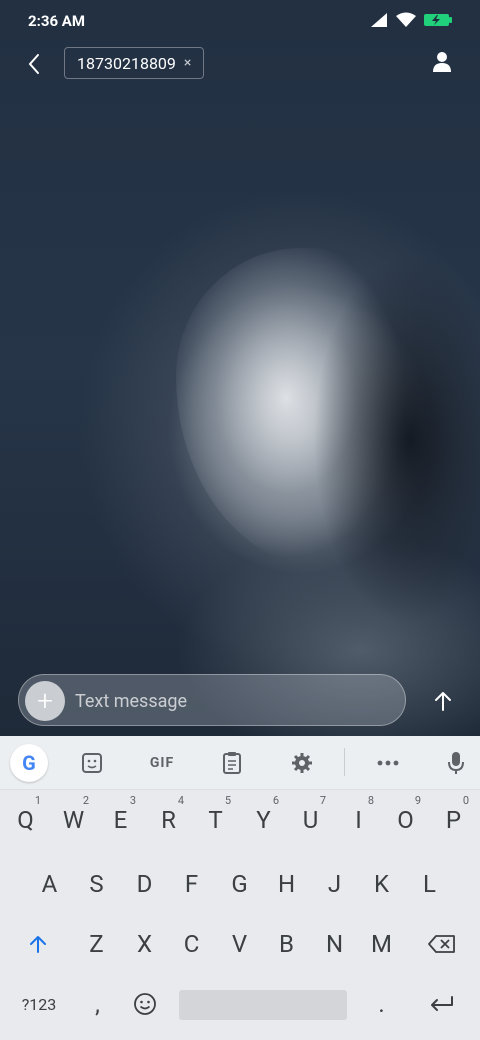  I want to click on google-search-button: G, so click(29, 763).